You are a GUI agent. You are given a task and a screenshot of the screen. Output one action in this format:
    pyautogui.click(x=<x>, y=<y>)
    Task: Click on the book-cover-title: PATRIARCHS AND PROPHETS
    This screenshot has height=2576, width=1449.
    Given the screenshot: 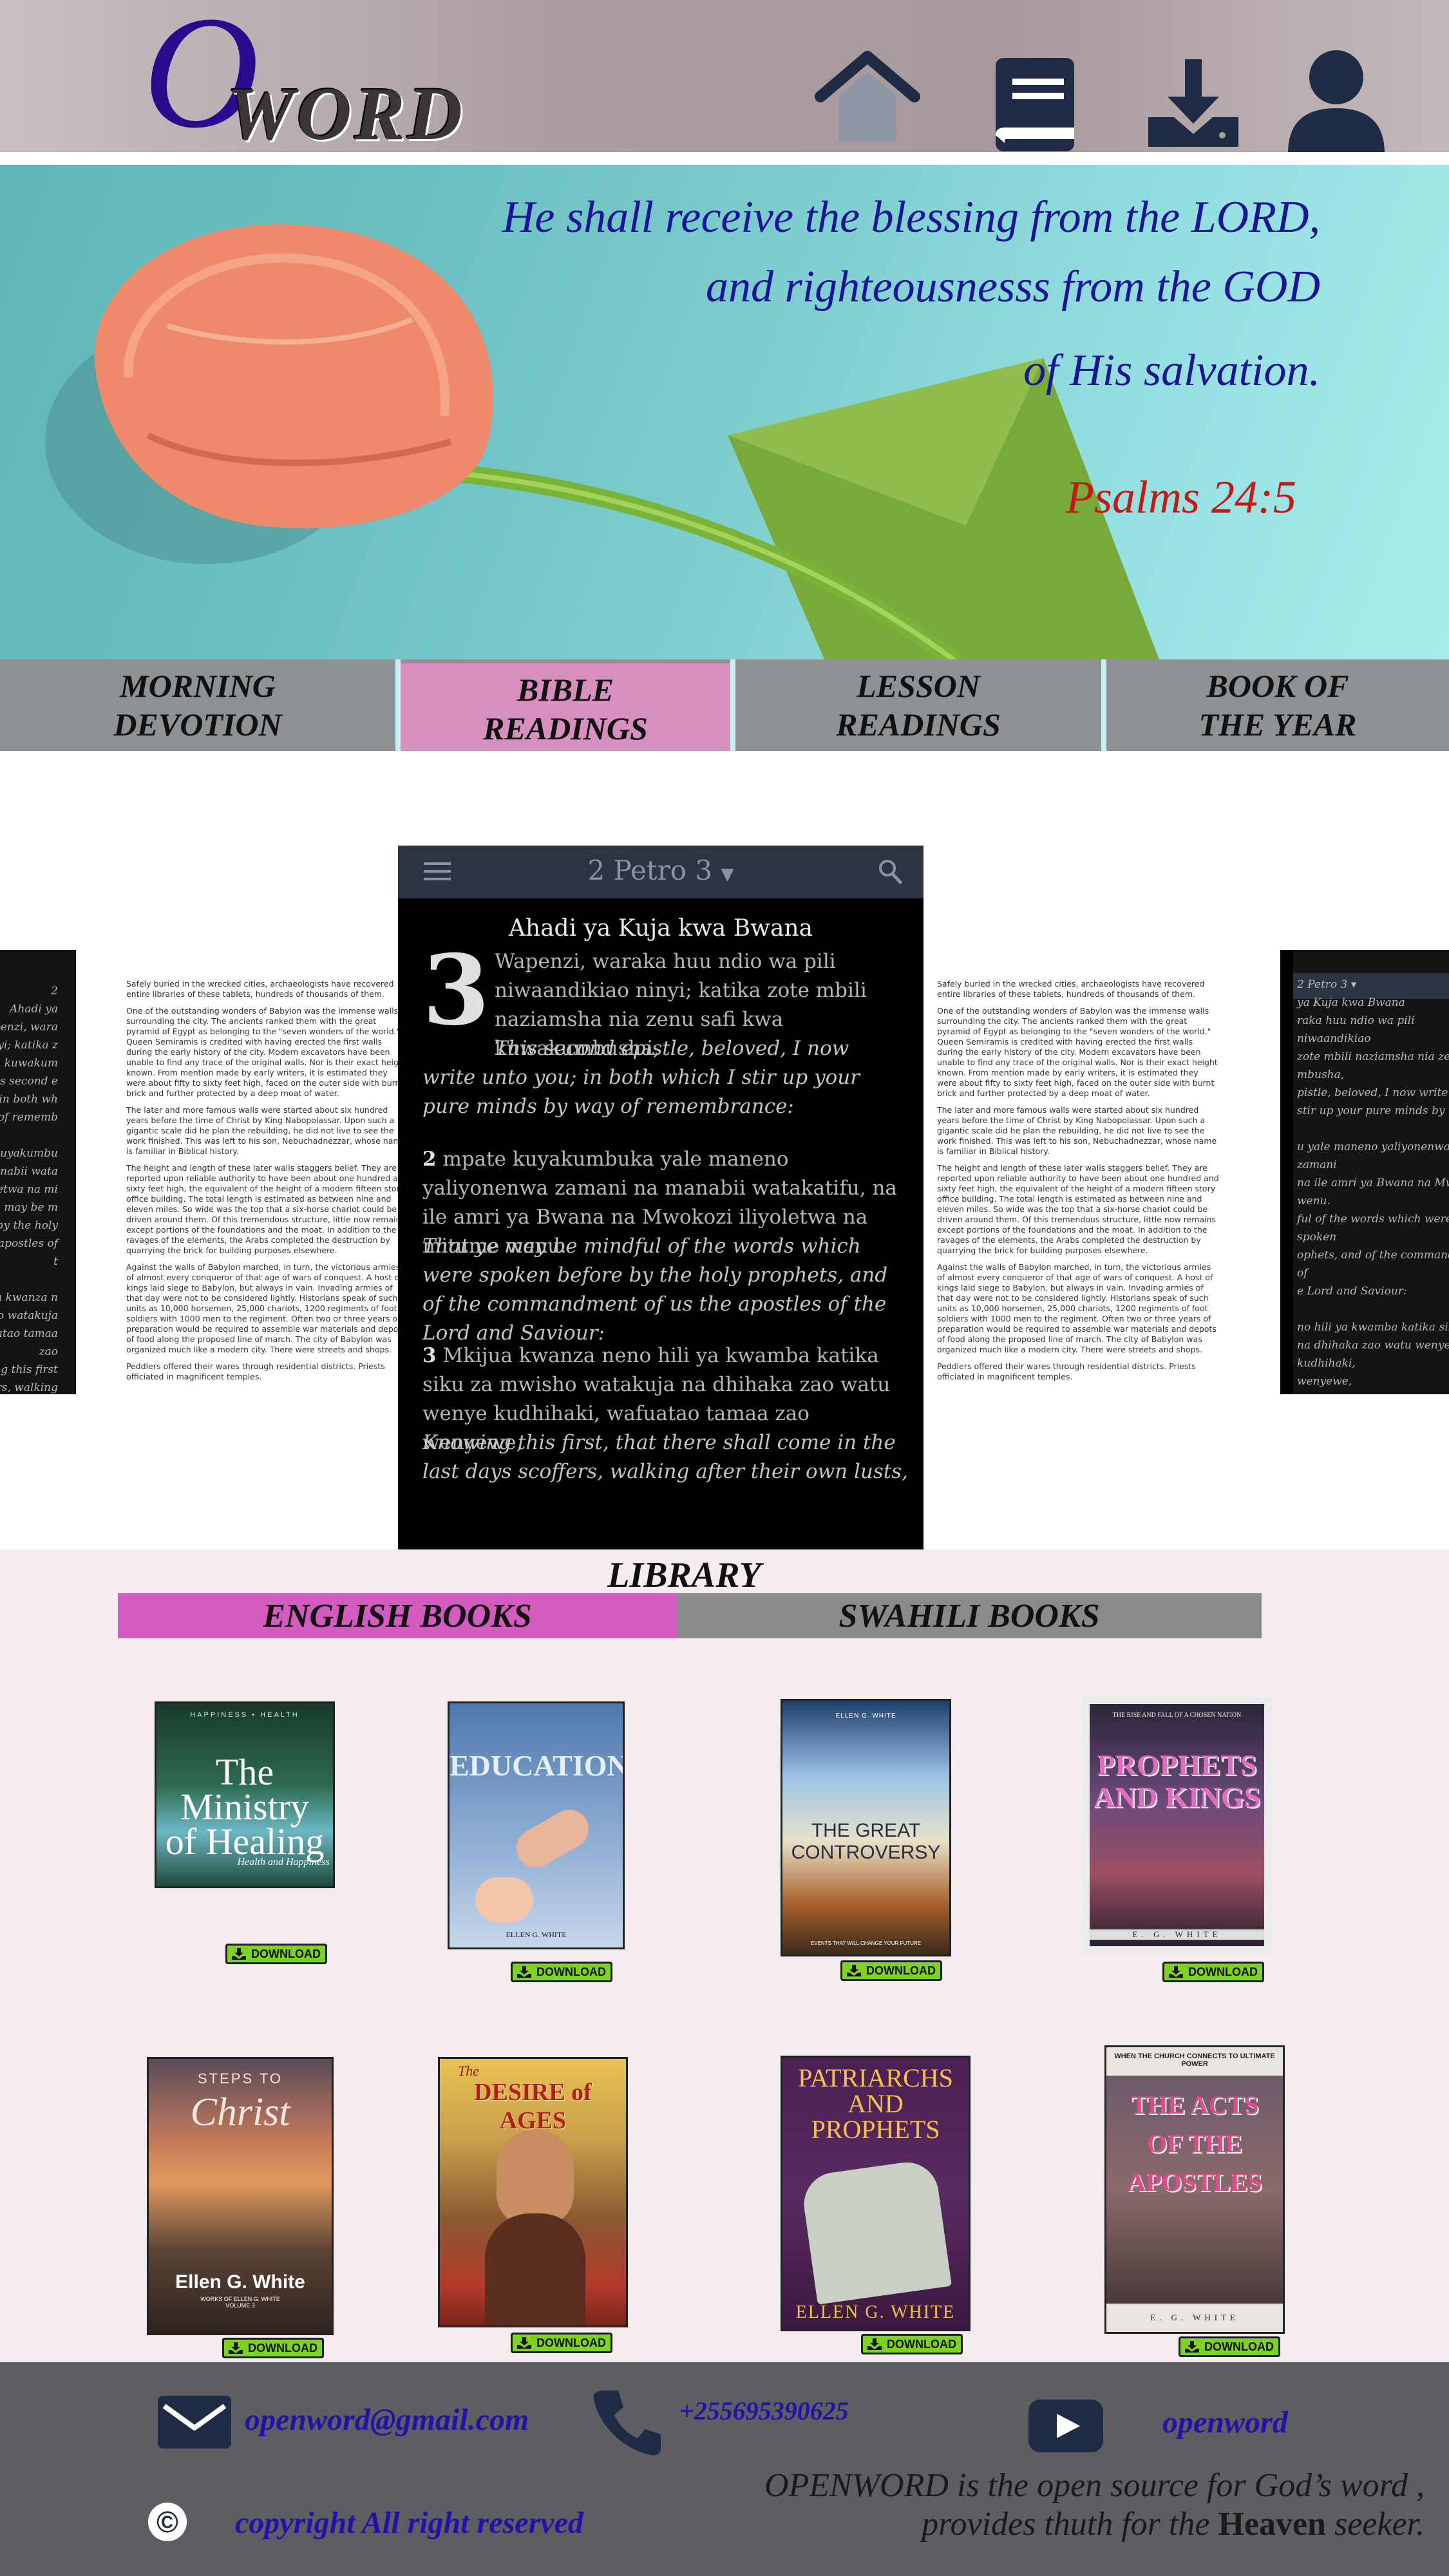 What is the action you would take?
    pyautogui.click(x=876, y=2103)
    